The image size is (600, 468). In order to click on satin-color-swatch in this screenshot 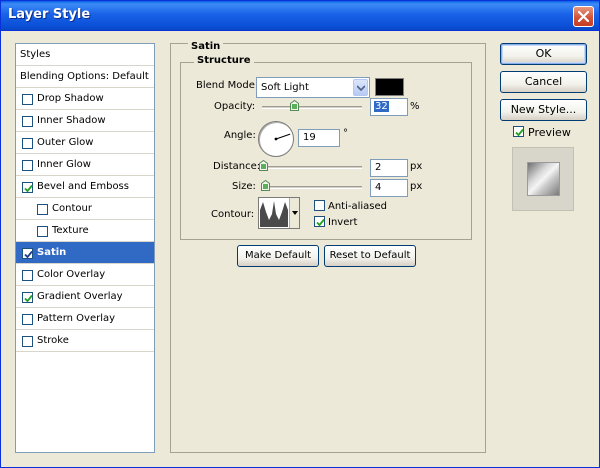, I will do `click(389, 87)`.